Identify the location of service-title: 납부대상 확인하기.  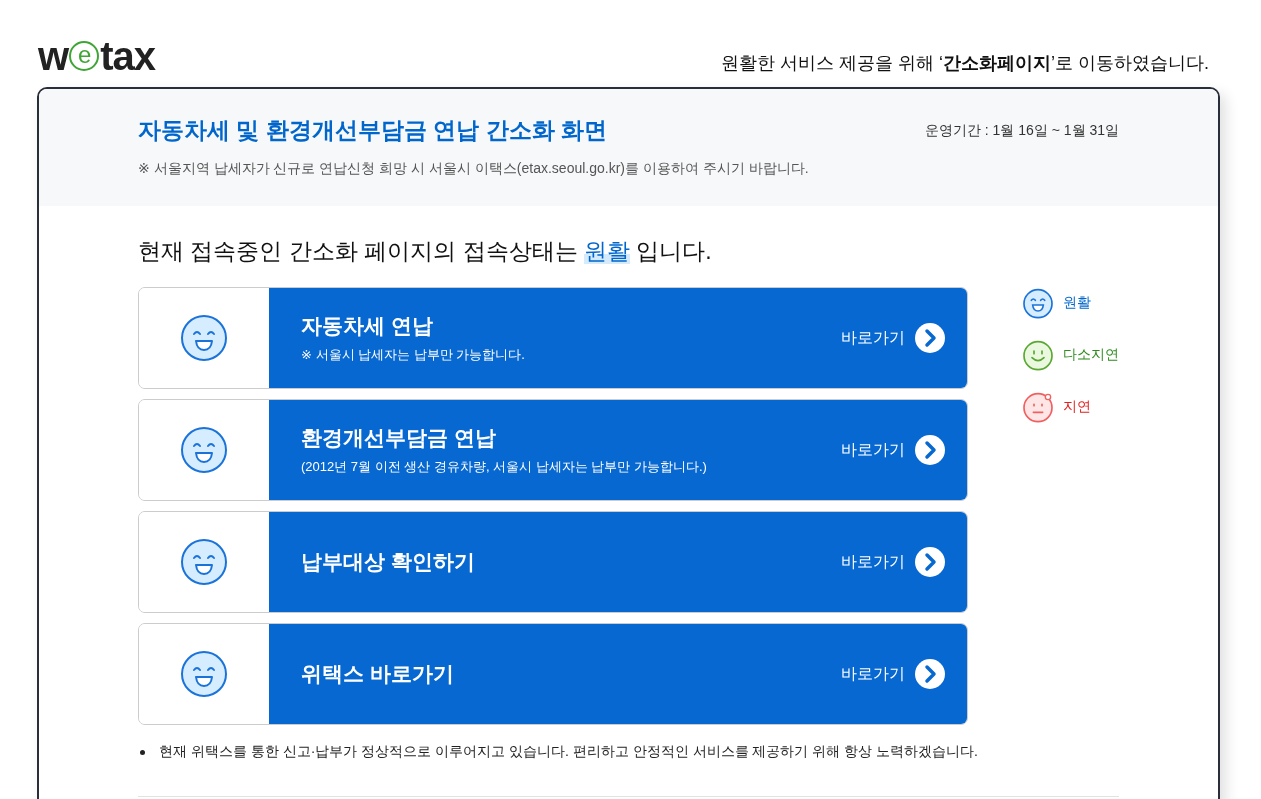
(388, 562).